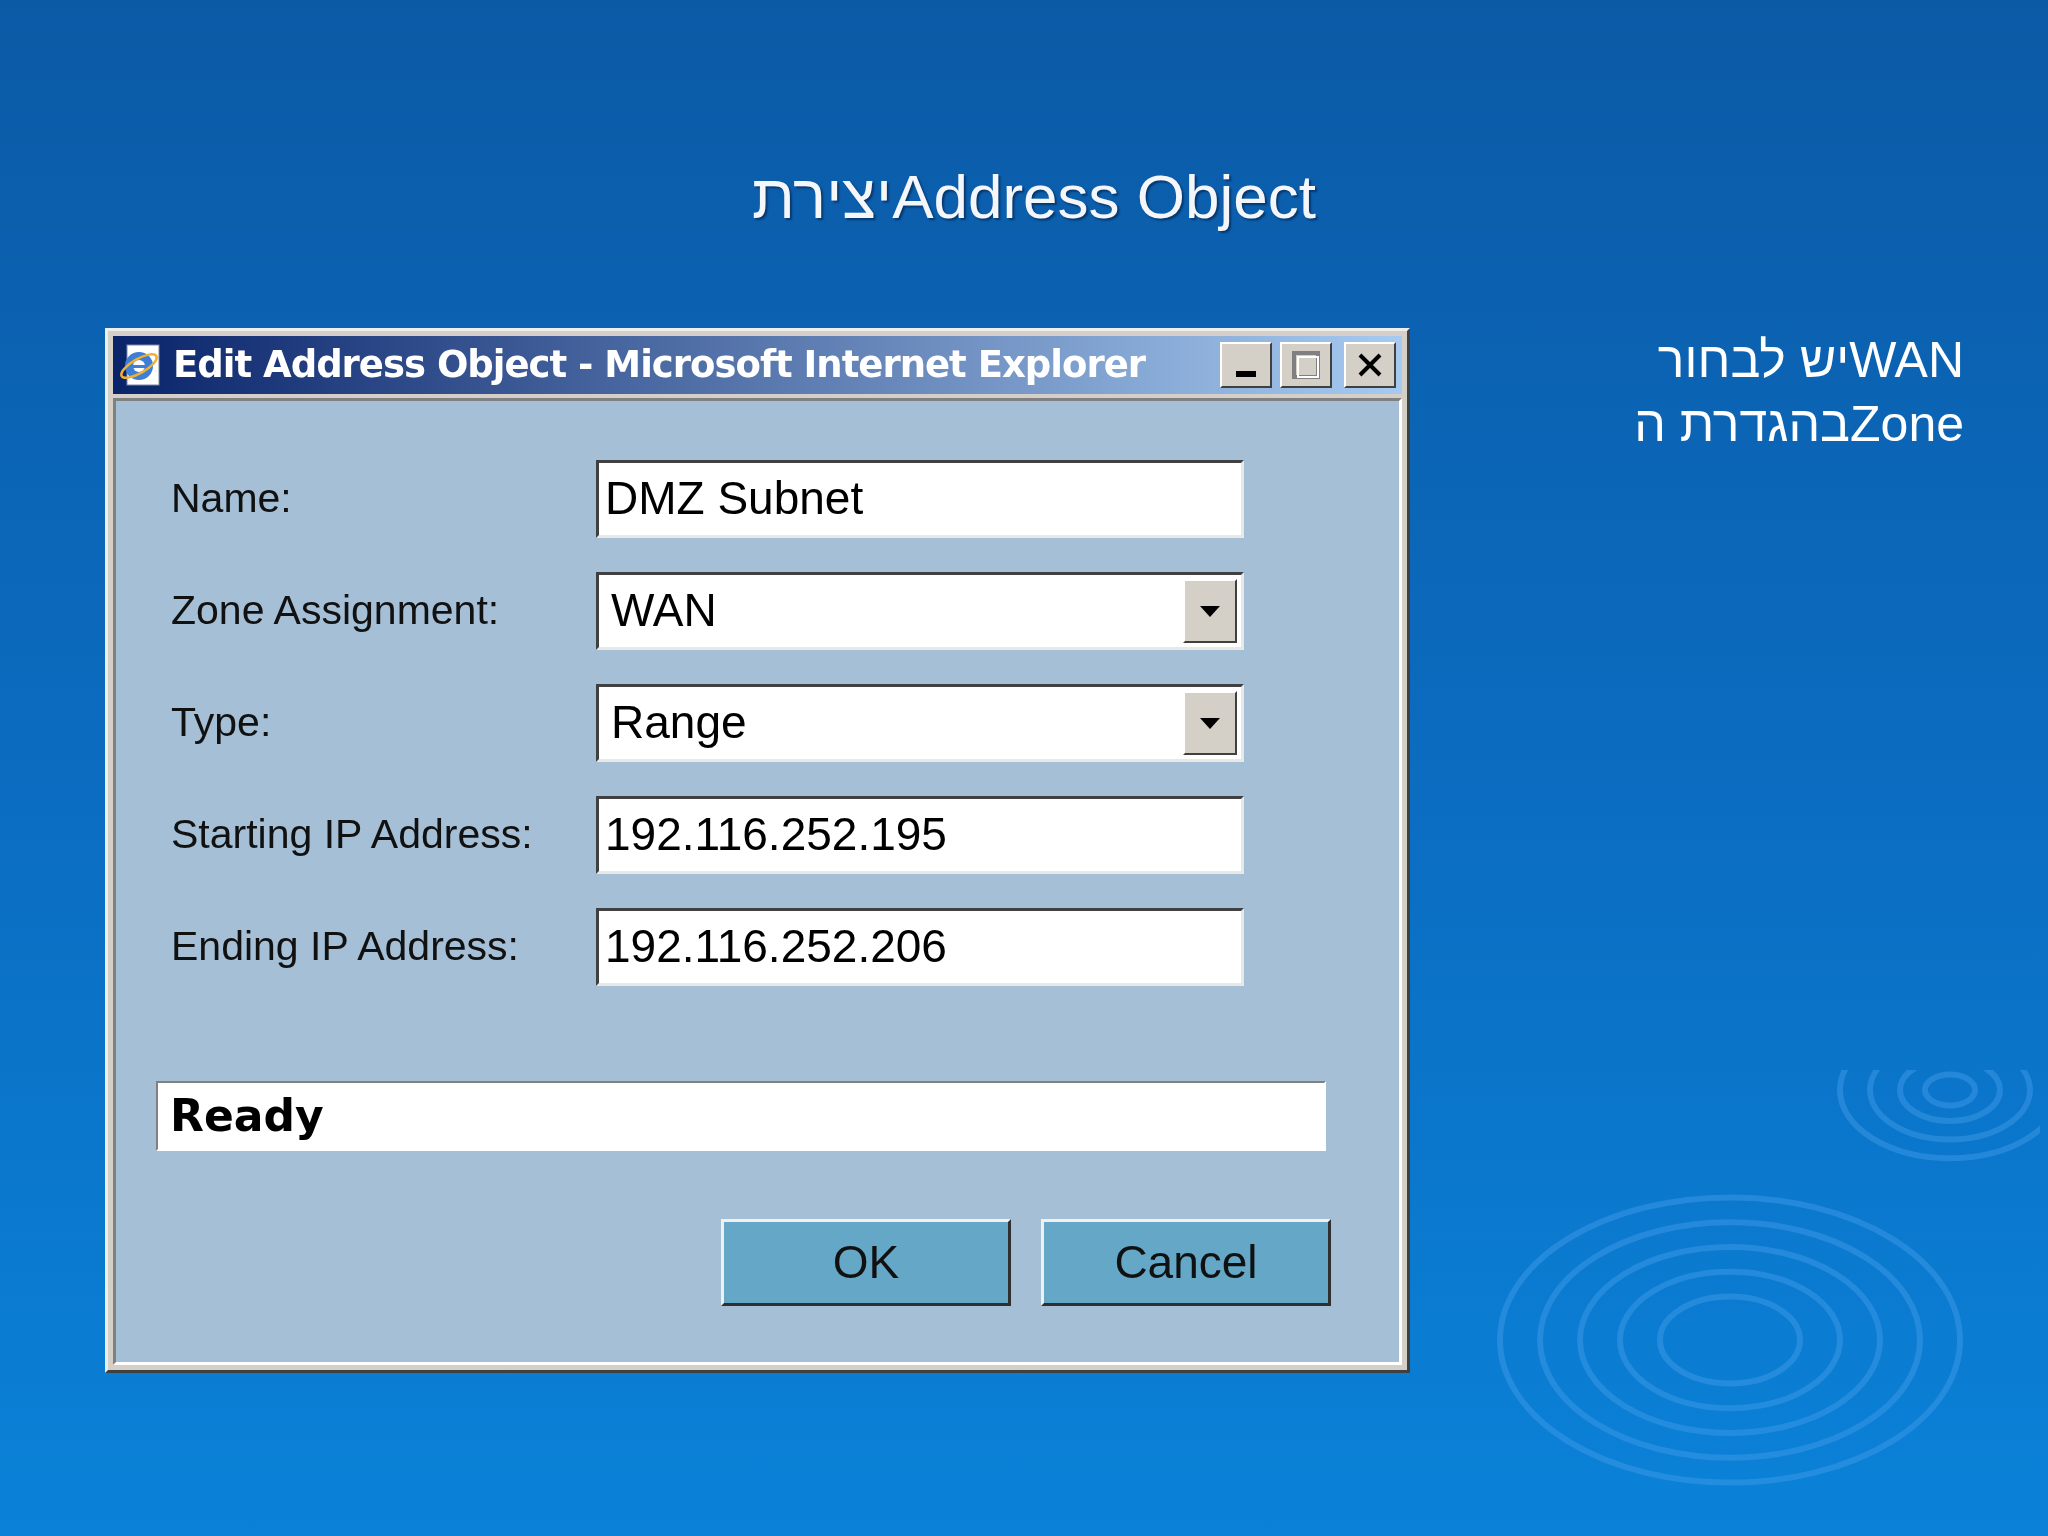  I want to click on minimize-icon, so click(1246, 374).